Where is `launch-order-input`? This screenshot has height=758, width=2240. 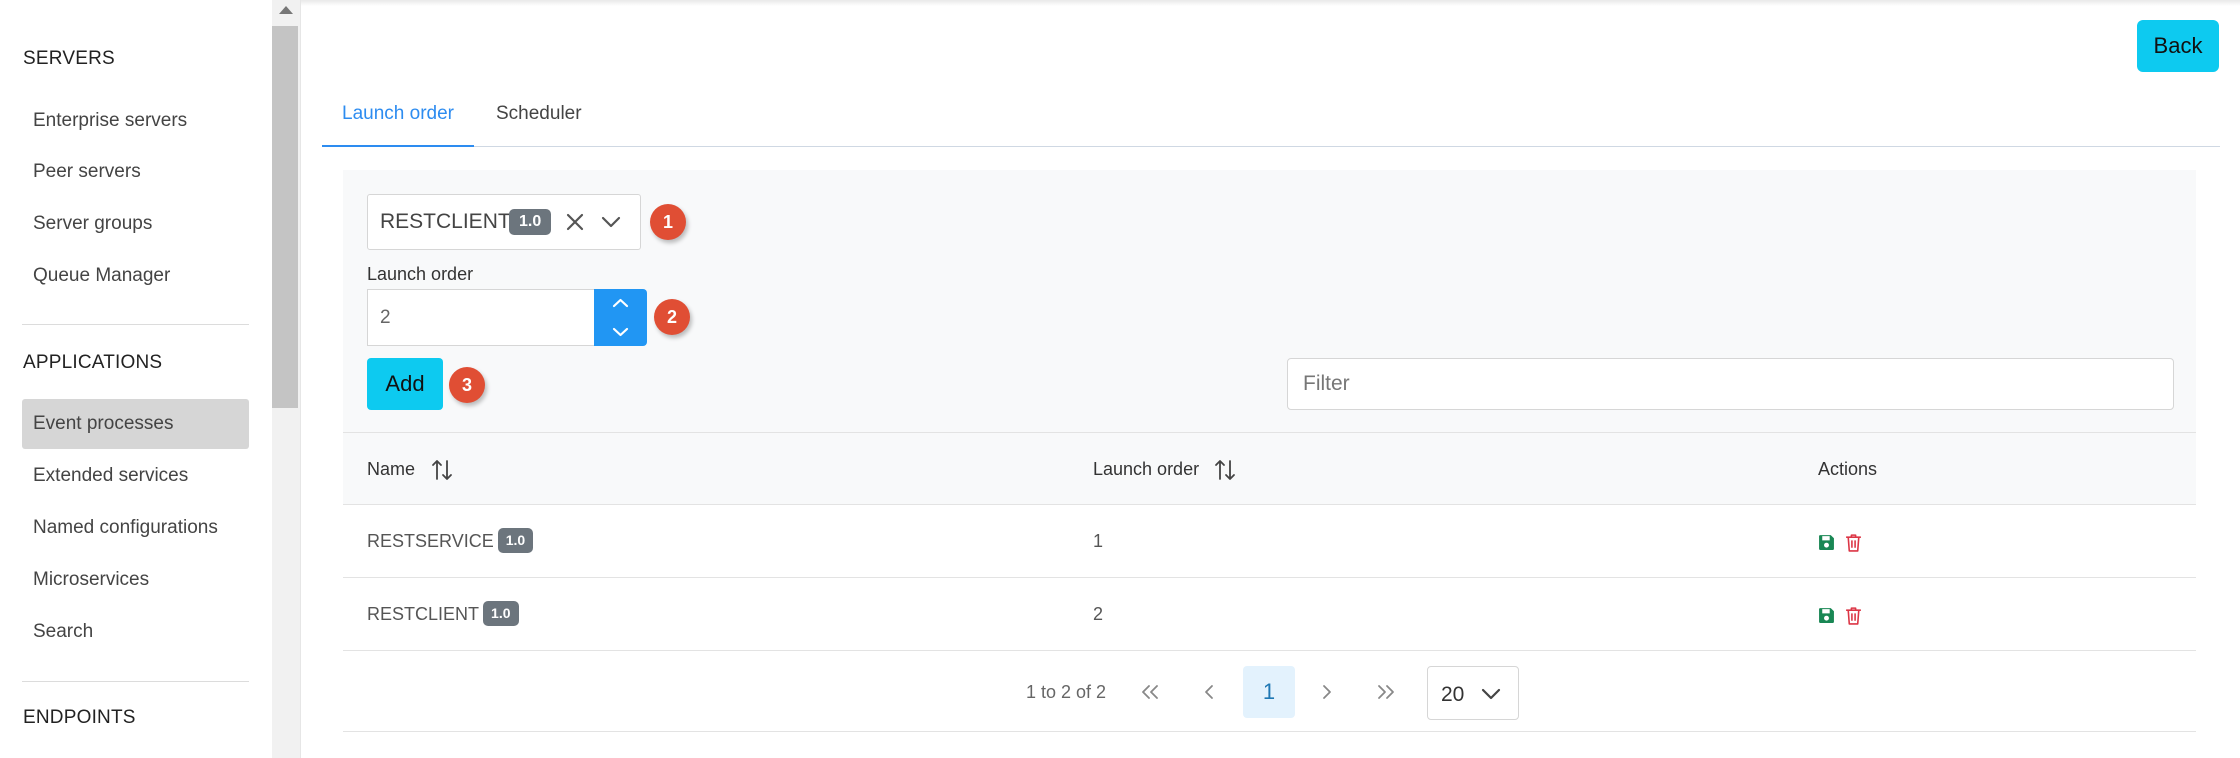 launch-order-input is located at coordinates (481, 317).